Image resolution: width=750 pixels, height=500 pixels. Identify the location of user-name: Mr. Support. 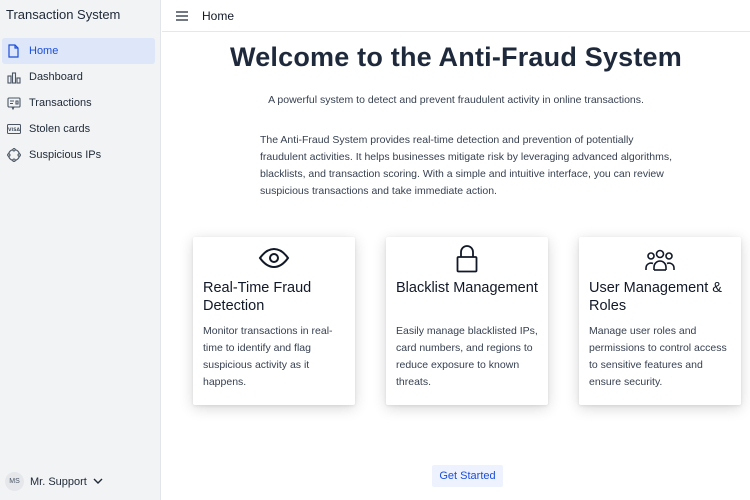
(58, 481).